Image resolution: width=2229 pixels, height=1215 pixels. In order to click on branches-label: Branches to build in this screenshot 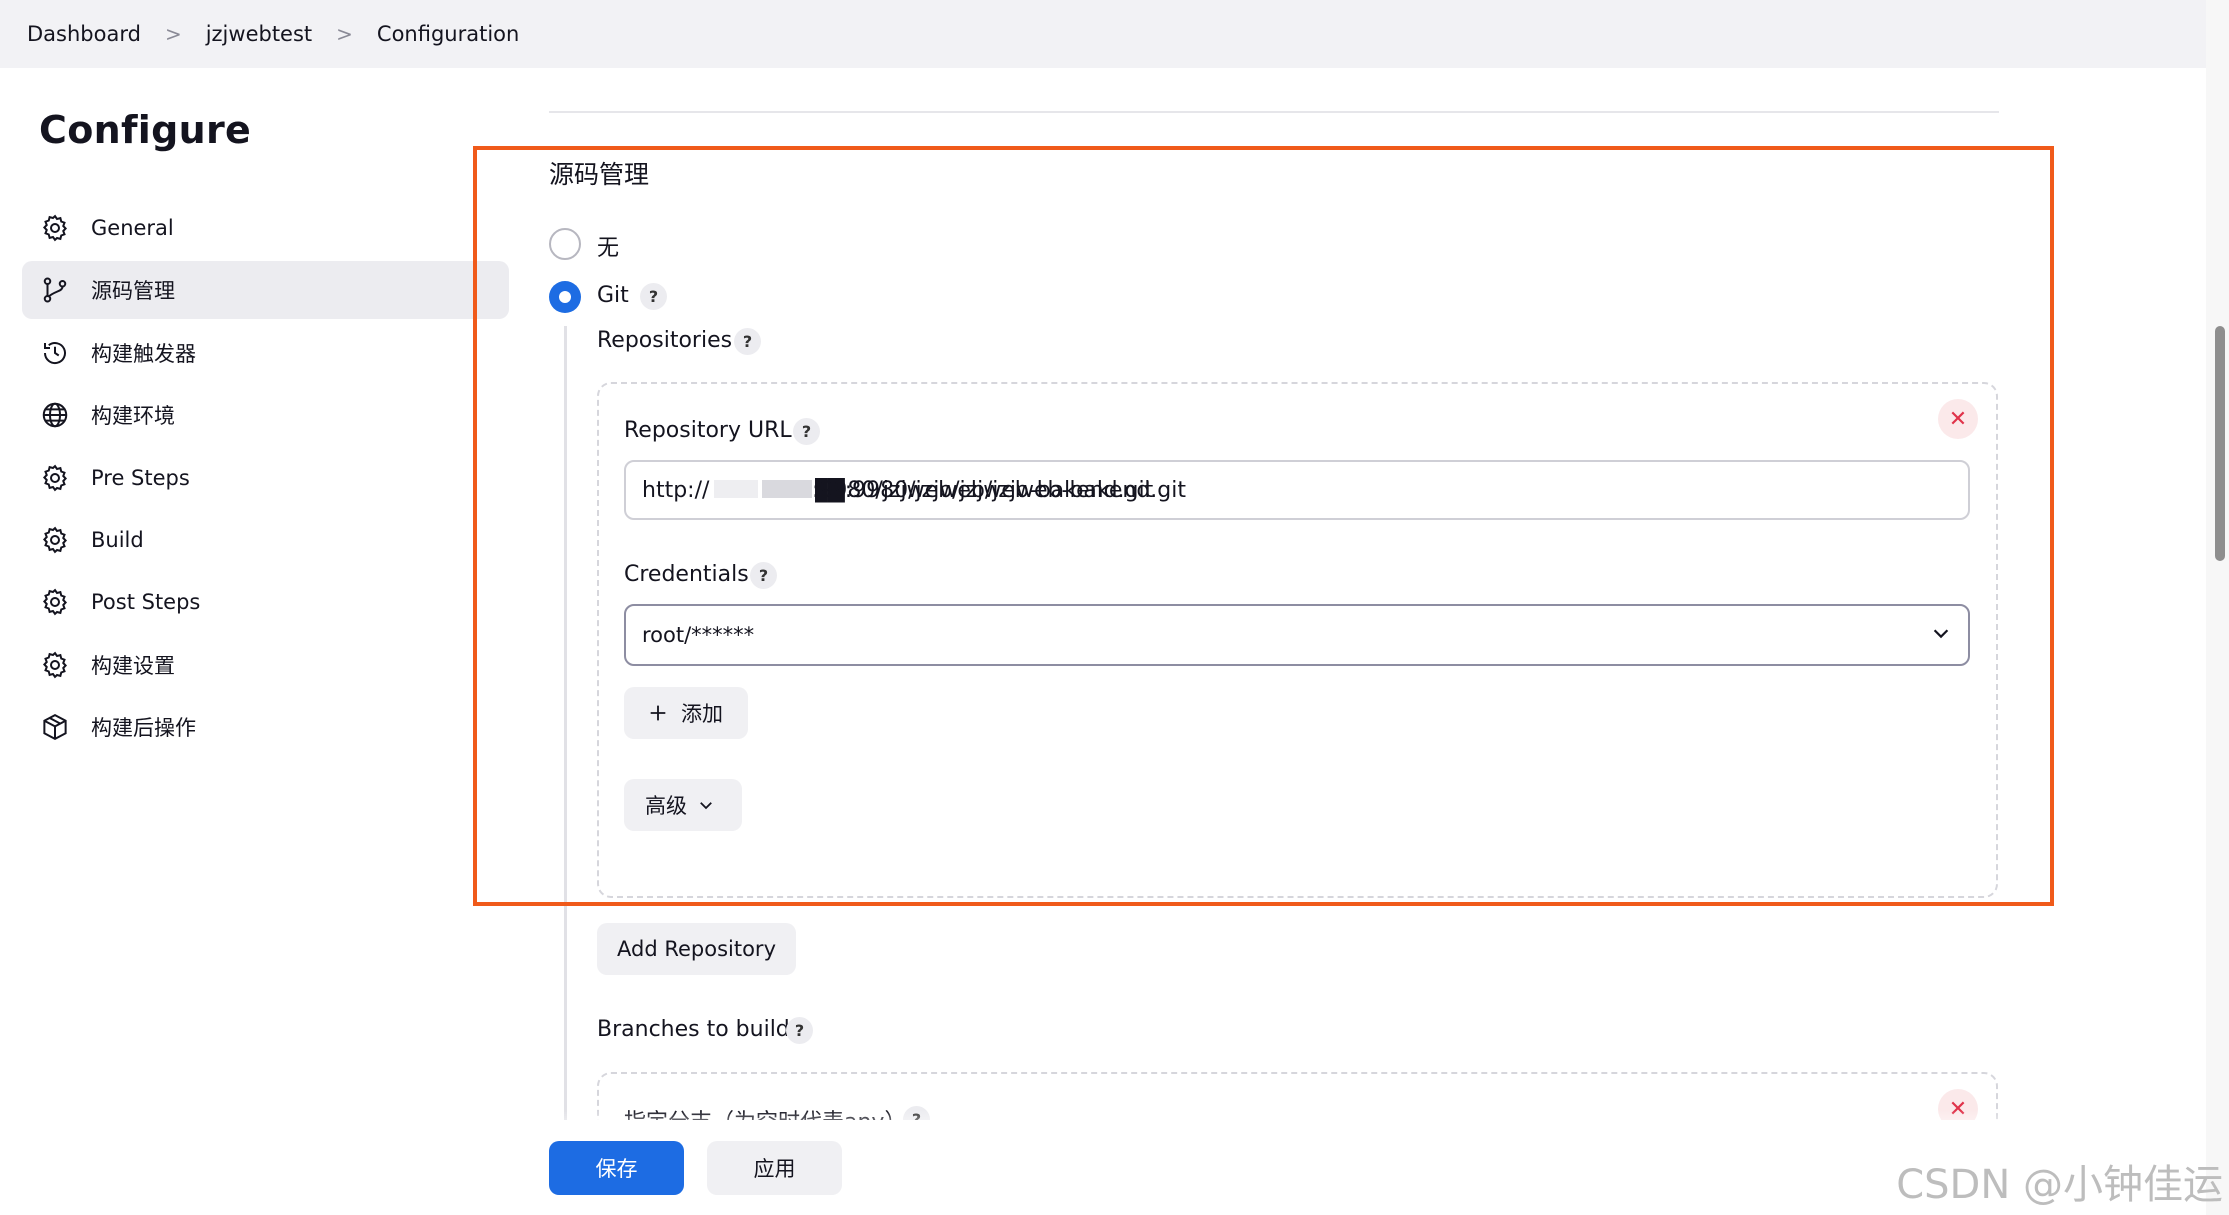, I will do `click(693, 1029)`.